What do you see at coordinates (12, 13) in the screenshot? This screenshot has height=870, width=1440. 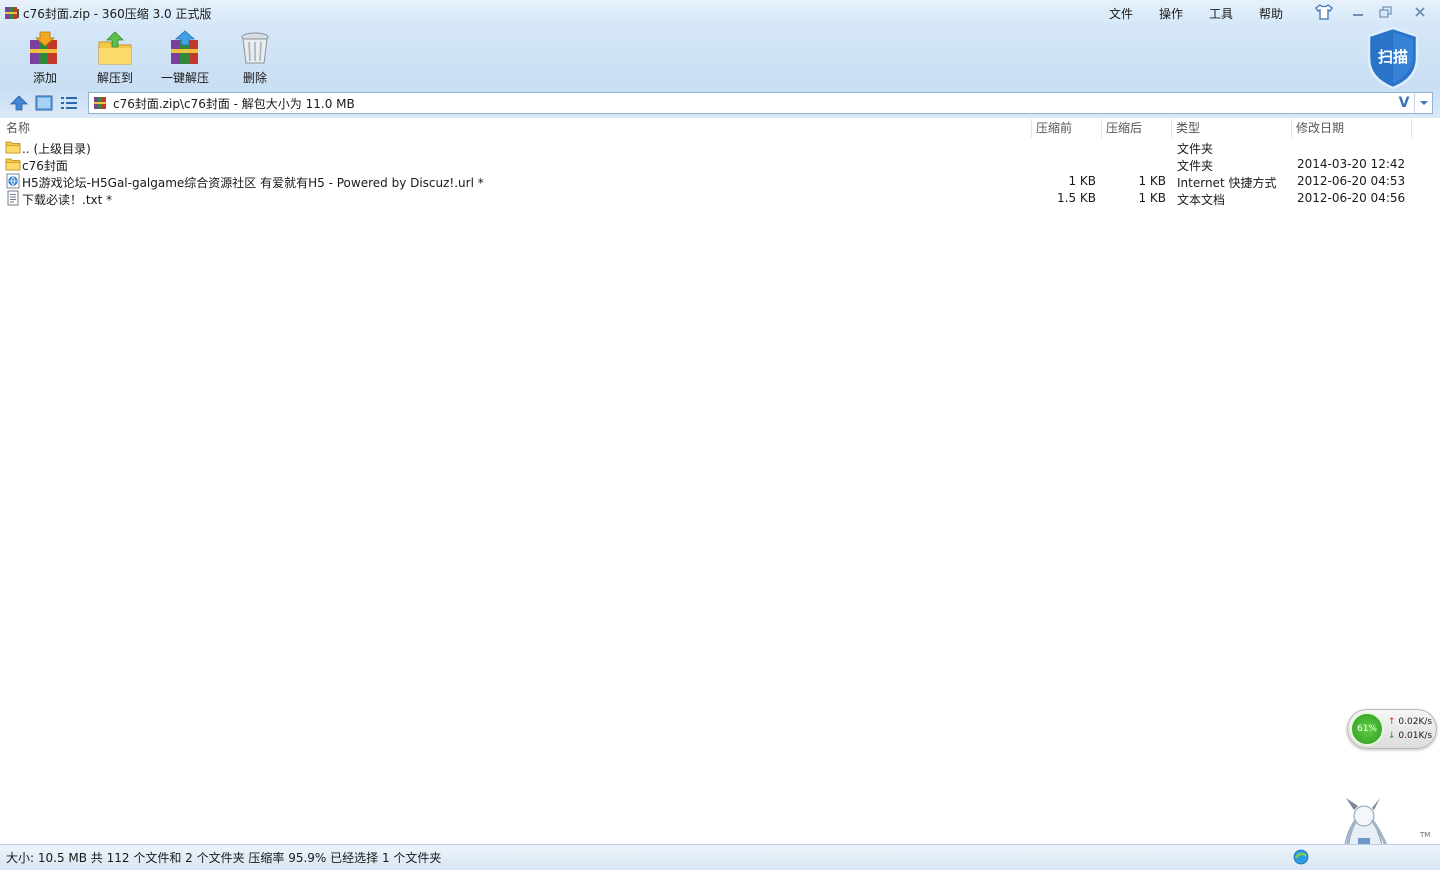 I see `archive-app-icon` at bounding box center [12, 13].